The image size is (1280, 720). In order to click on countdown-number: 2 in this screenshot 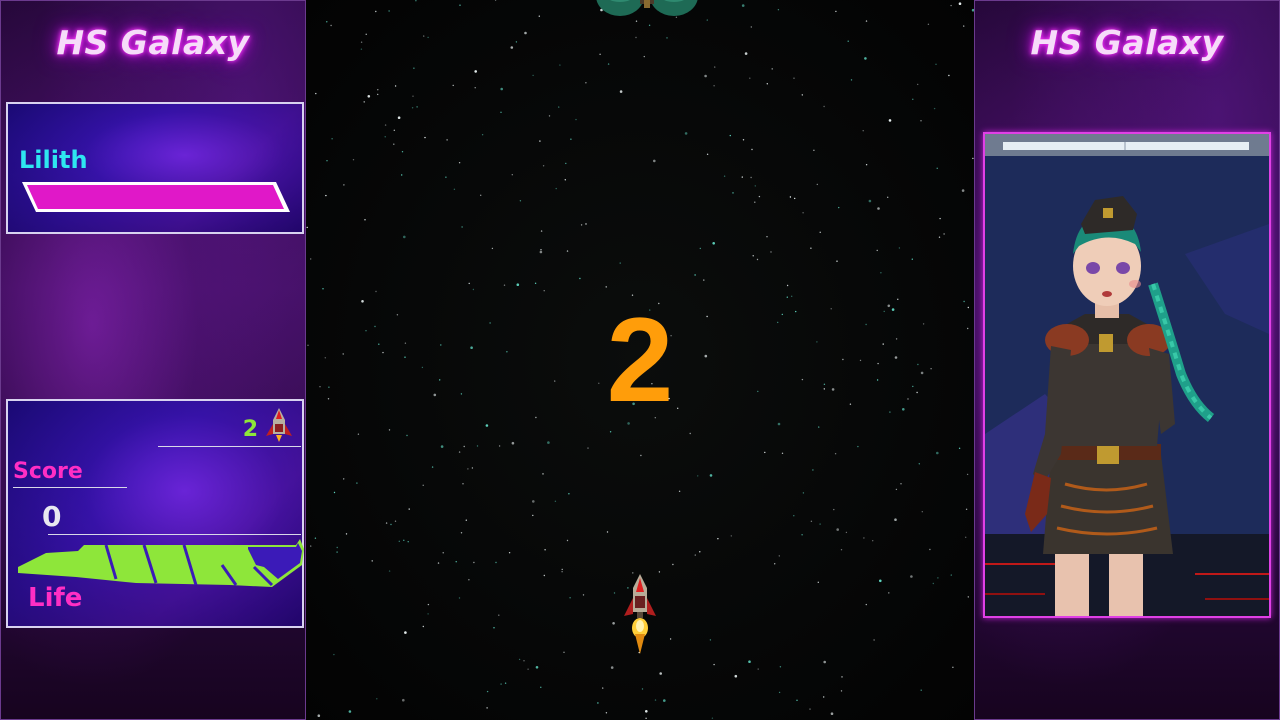, I will do `click(640, 360)`.